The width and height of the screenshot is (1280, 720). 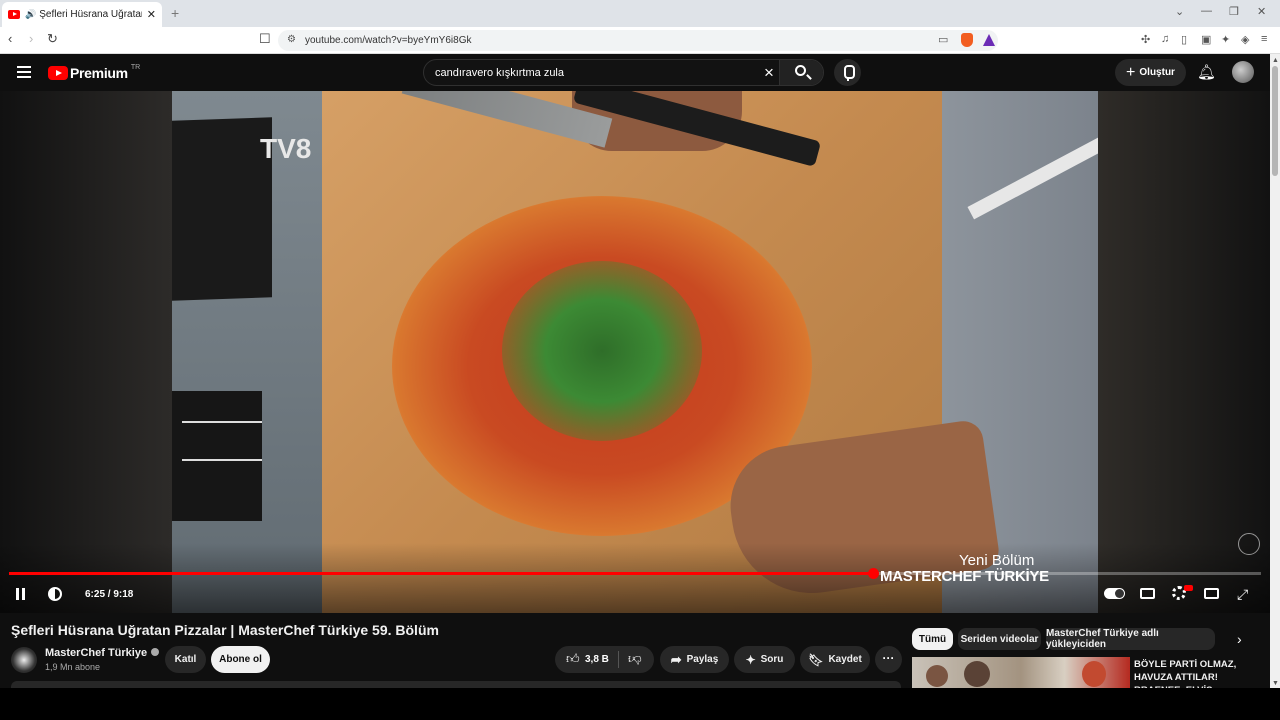 What do you see at coordinates (1261, 11) in the screenshot?
I see `window-close-icon: ✕` at bounding box center [1261, 11].